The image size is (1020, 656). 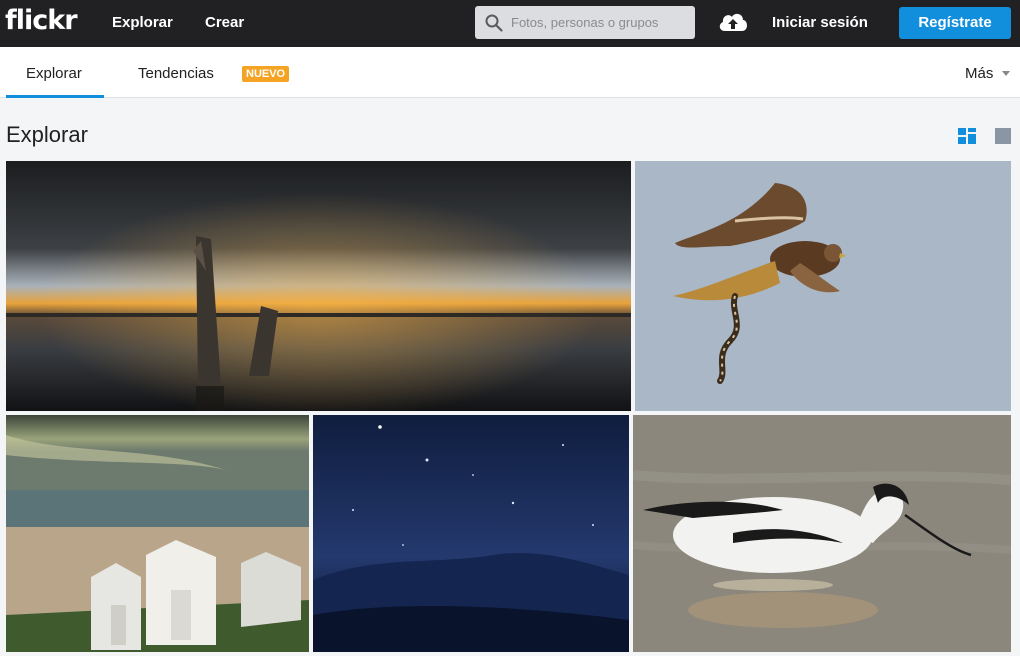 What do you see at coordinates (733, 22) in the screenshot?
I see `upload-cloud-icon` at bounding box center [733, 22].